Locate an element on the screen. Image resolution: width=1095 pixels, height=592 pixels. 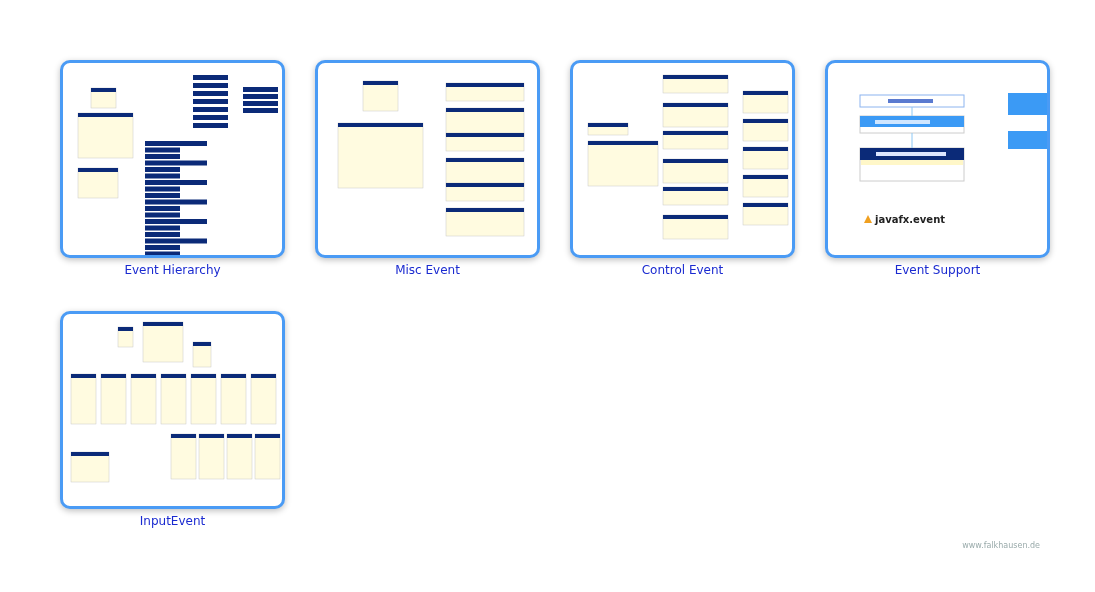
diagram-title-link: Event Support is located at coordinates (937, 270).